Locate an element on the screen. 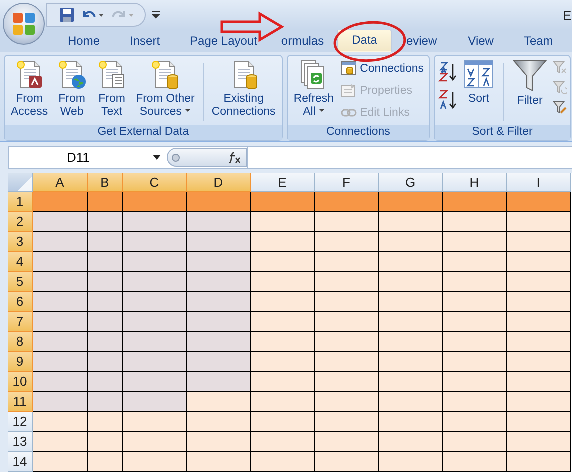 Image resolution: width=572 pixels, height=472 pixels. row-header: 14 is located at coordinates (20, 462).